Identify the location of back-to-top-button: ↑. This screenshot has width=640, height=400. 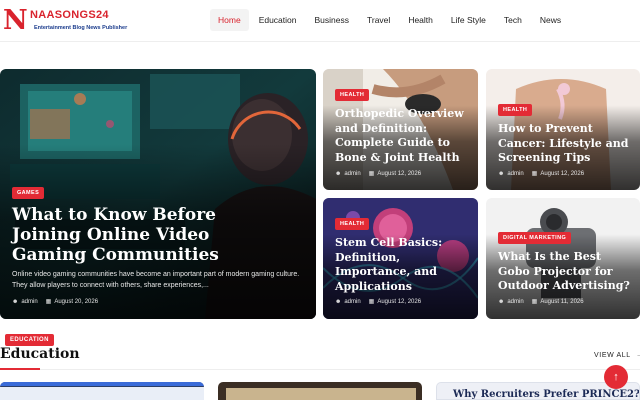
(616, 377).